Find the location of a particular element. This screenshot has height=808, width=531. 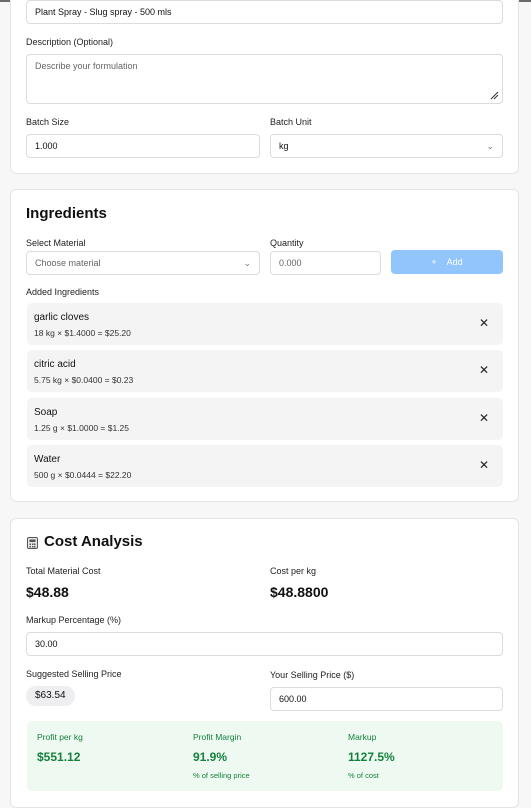

ingredient-item: Soap 1.25 g × $1.0000 = $1.25 ✕ is located at coordinates (265, 419).